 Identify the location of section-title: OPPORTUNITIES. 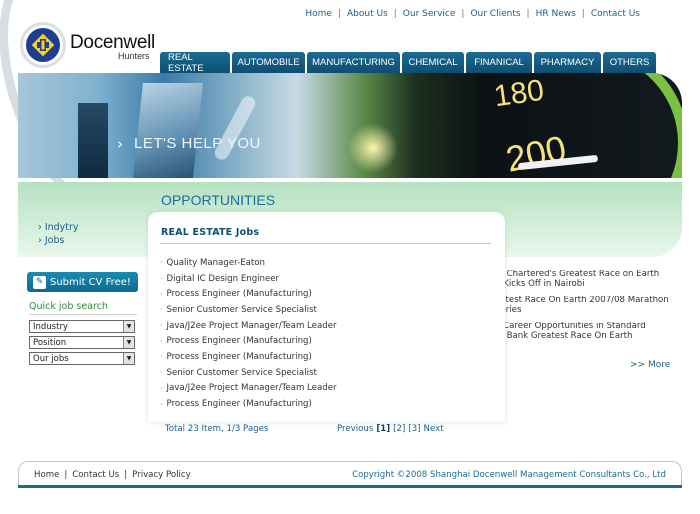
(218, 200).